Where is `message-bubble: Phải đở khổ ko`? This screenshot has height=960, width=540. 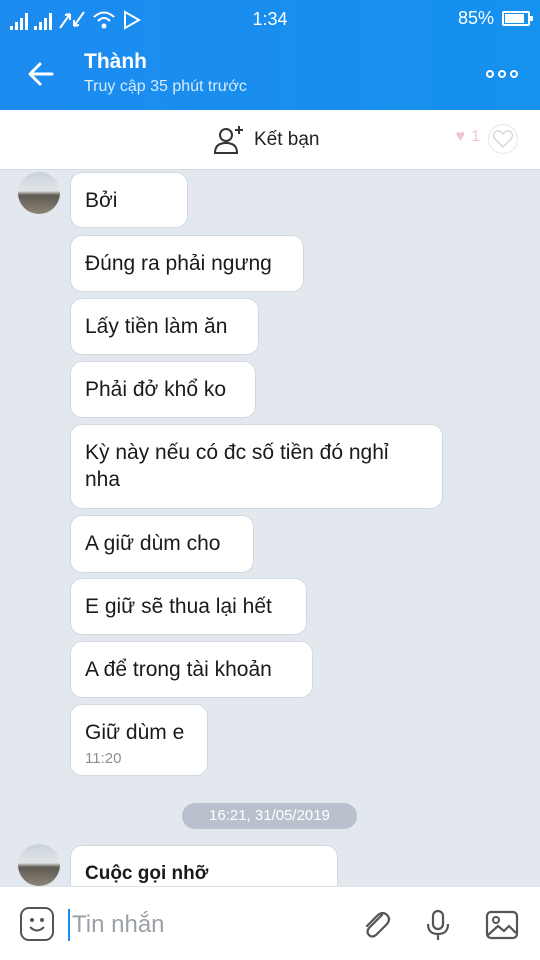 message-bubble: Phải đở khổ ko is located at coordinates (163, 389).